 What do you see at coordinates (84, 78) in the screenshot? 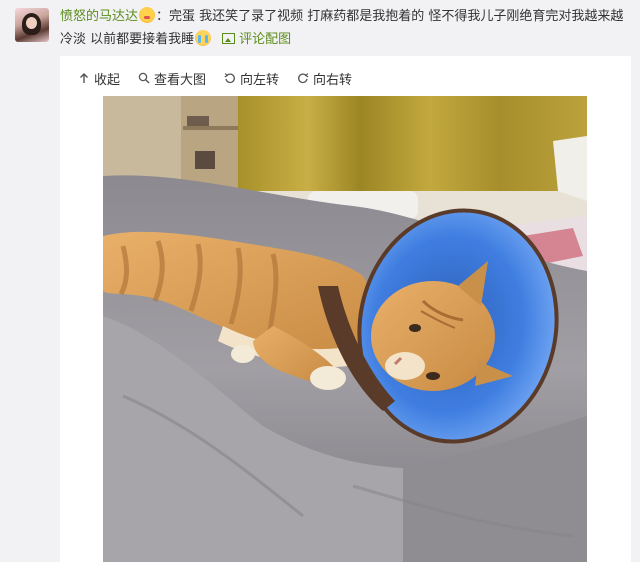
I see `arrow-up-icon` at bounding box center [84, 78].